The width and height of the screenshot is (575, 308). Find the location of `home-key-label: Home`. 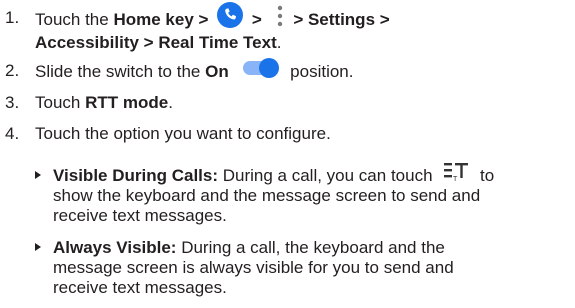

home-key-label: Home is located at coordinates (137, 19).